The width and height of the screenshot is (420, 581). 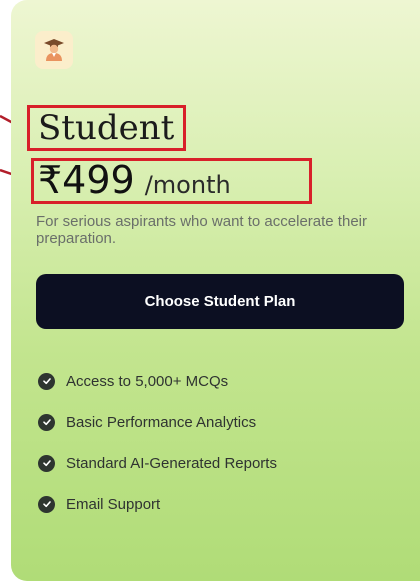 I want to click on list-item: Standard AI-Generated Reports, so click(x=157, y=463).